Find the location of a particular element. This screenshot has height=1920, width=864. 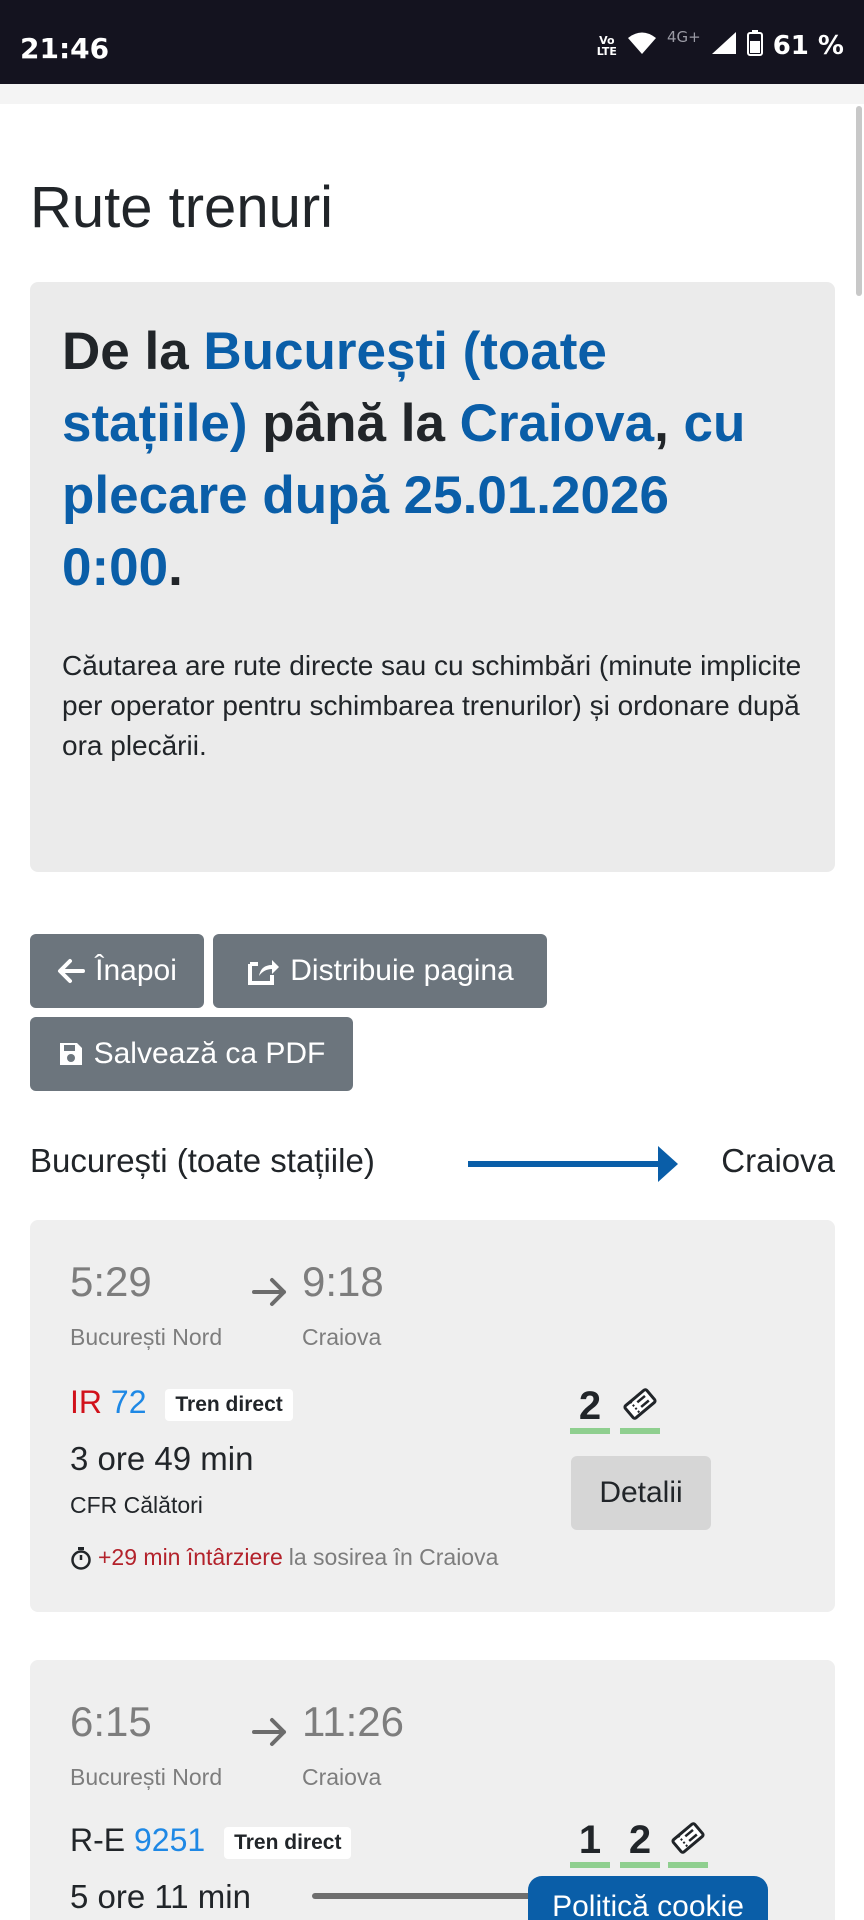

page-title: Rute trenuri is located at coordinates (182, 207).